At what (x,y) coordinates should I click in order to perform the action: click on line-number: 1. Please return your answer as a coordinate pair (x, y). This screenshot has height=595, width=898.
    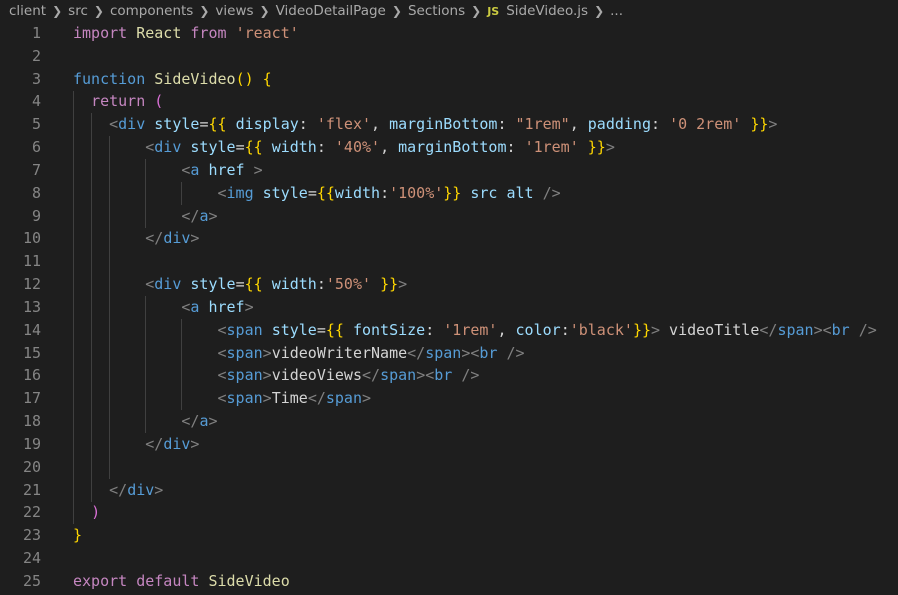
    Looking at the image, I should click on (36, 33).